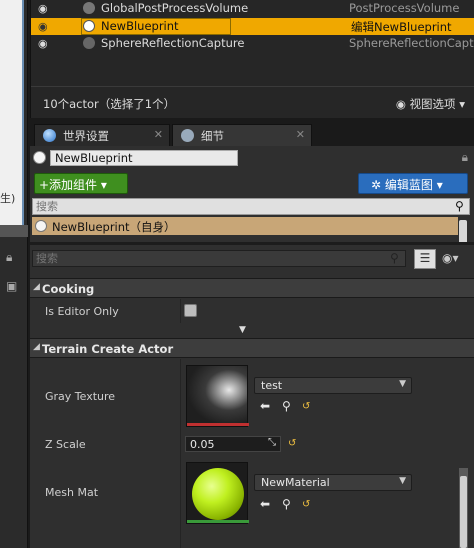 This screenshot has width=474, height=548. I want to click on actor-name-input, so click(144, 158).